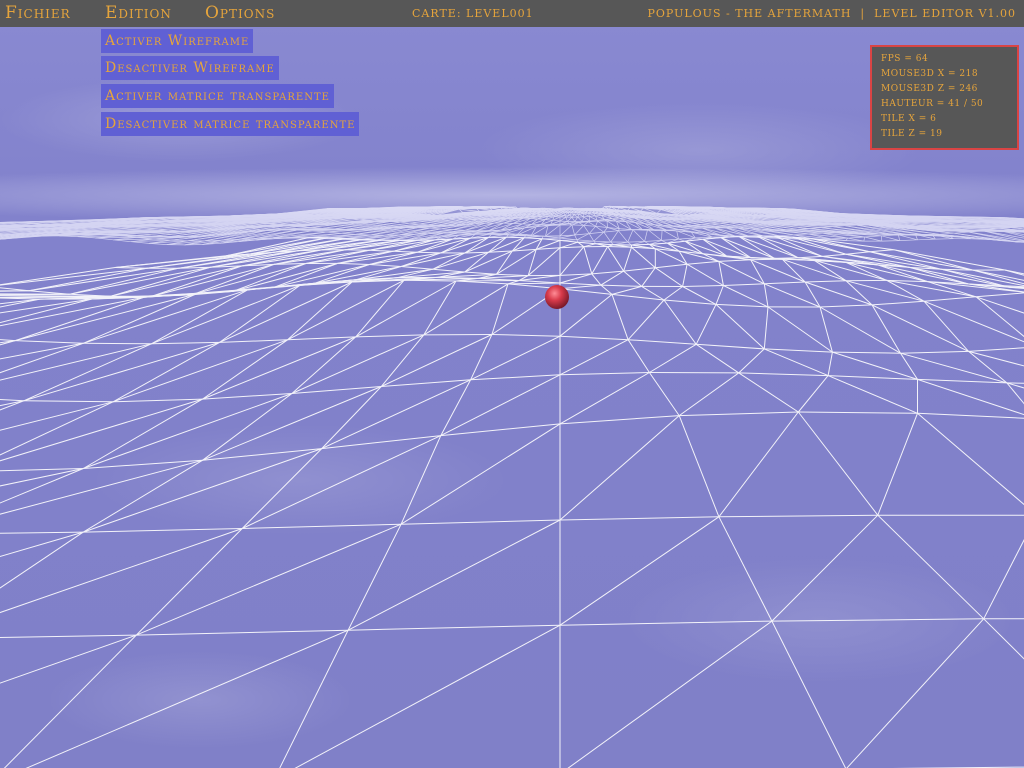 Image resolution: width=1024 pixels, height=768 pixels. Describe the element at coordinates (930, 74) in the screenshot. I see `mouse3d-x-readout: MOUSE3D X = 218` at that location.